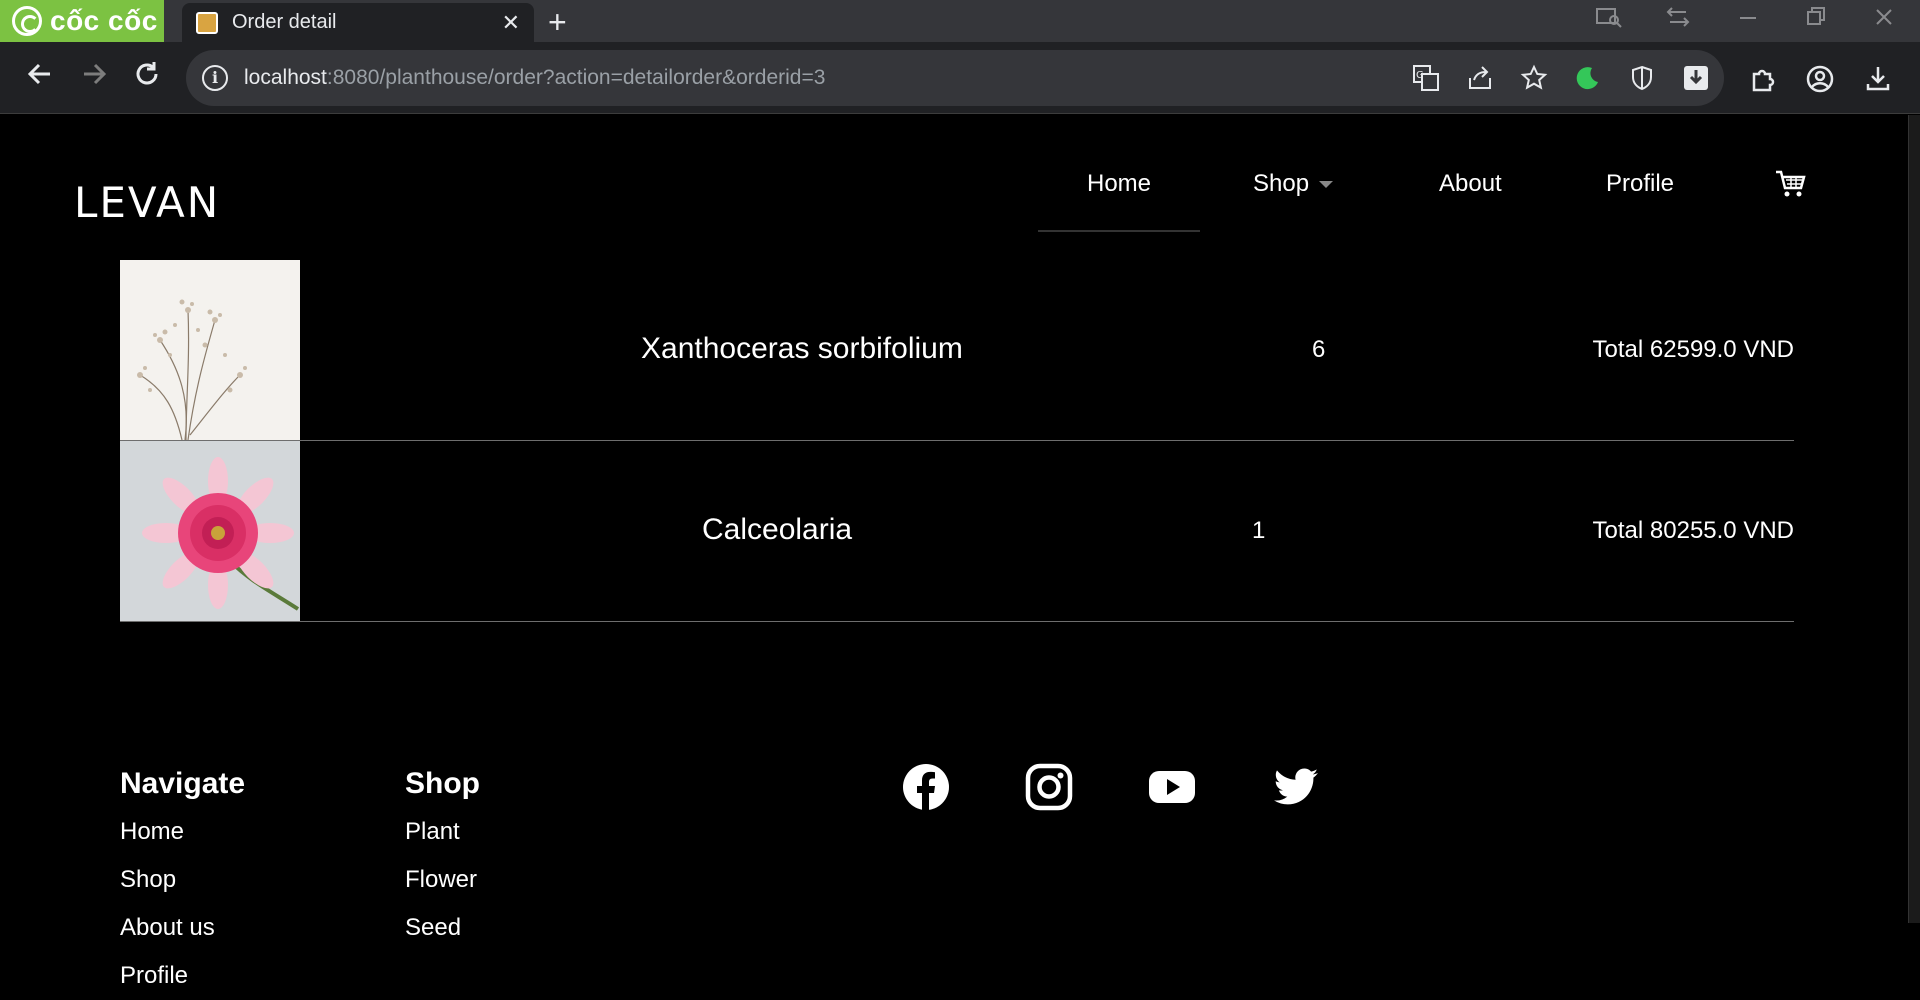 This screenshot has width=1920, height=1000. Describe the element at coordinates (1884, 20) in the screenshot. I see `close-window-icon` at that location.